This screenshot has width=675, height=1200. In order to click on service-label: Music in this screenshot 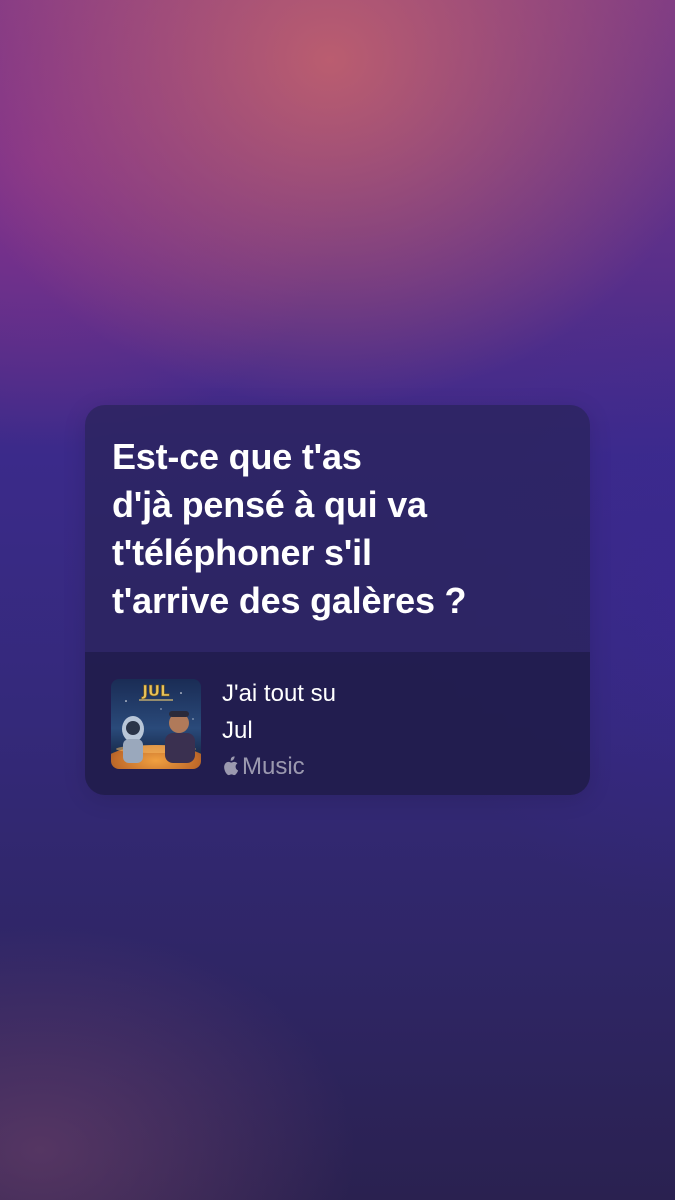, I will do `click(273, 766)`.